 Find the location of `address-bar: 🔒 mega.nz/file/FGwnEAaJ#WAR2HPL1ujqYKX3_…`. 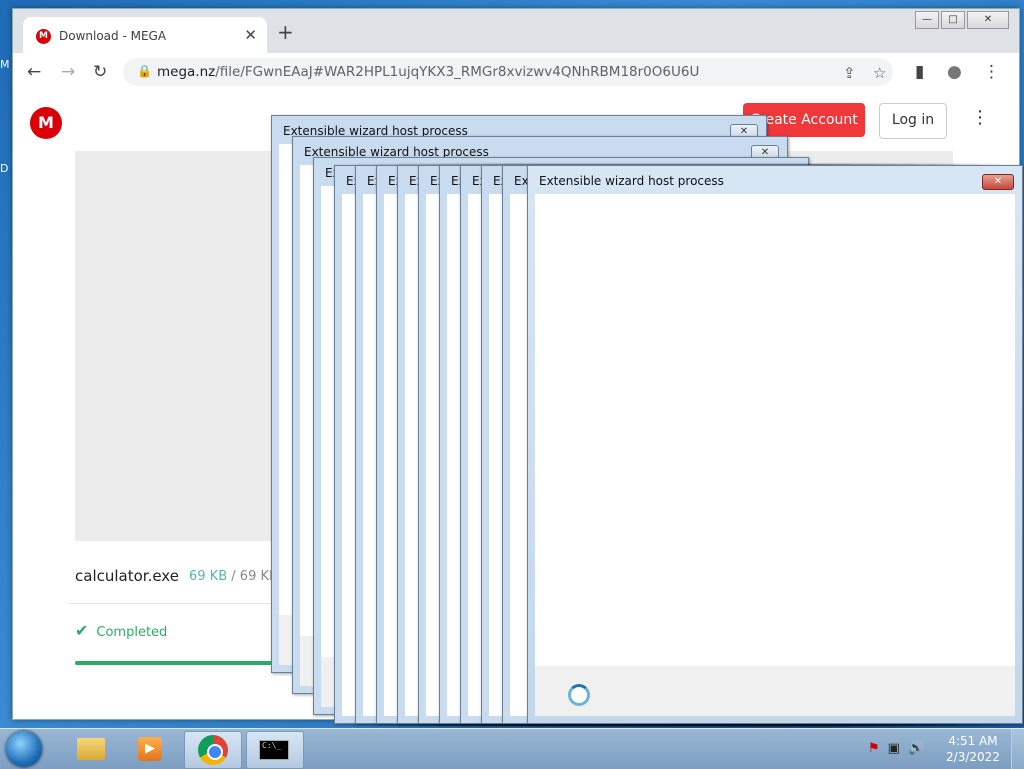

address-bar: 🔒 mega.nz/file/FGwnEAaJ#WAR2HPL1ujqYKX3_… is located at coordinates (508, 72).